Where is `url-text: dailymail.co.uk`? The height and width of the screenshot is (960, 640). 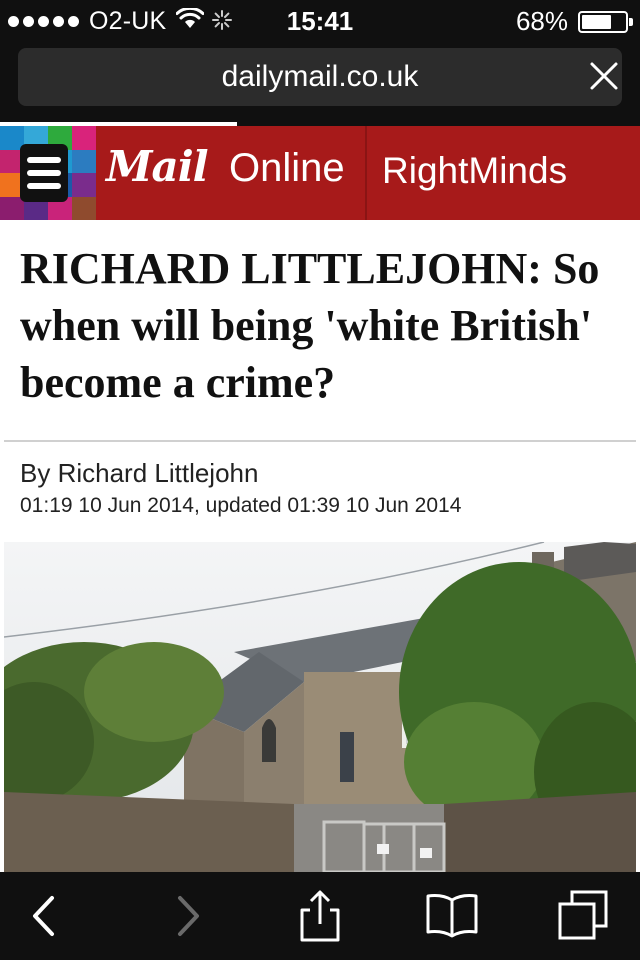 url-text: dailymail.co.uk is located at coordinates (320, 76).